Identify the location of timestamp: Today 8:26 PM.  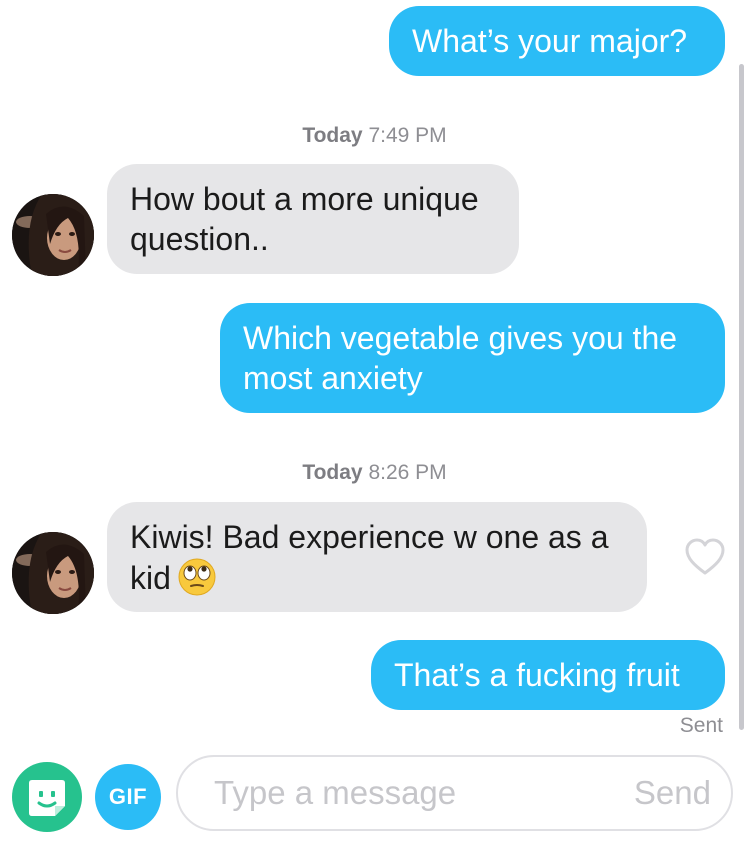
(374, 473).